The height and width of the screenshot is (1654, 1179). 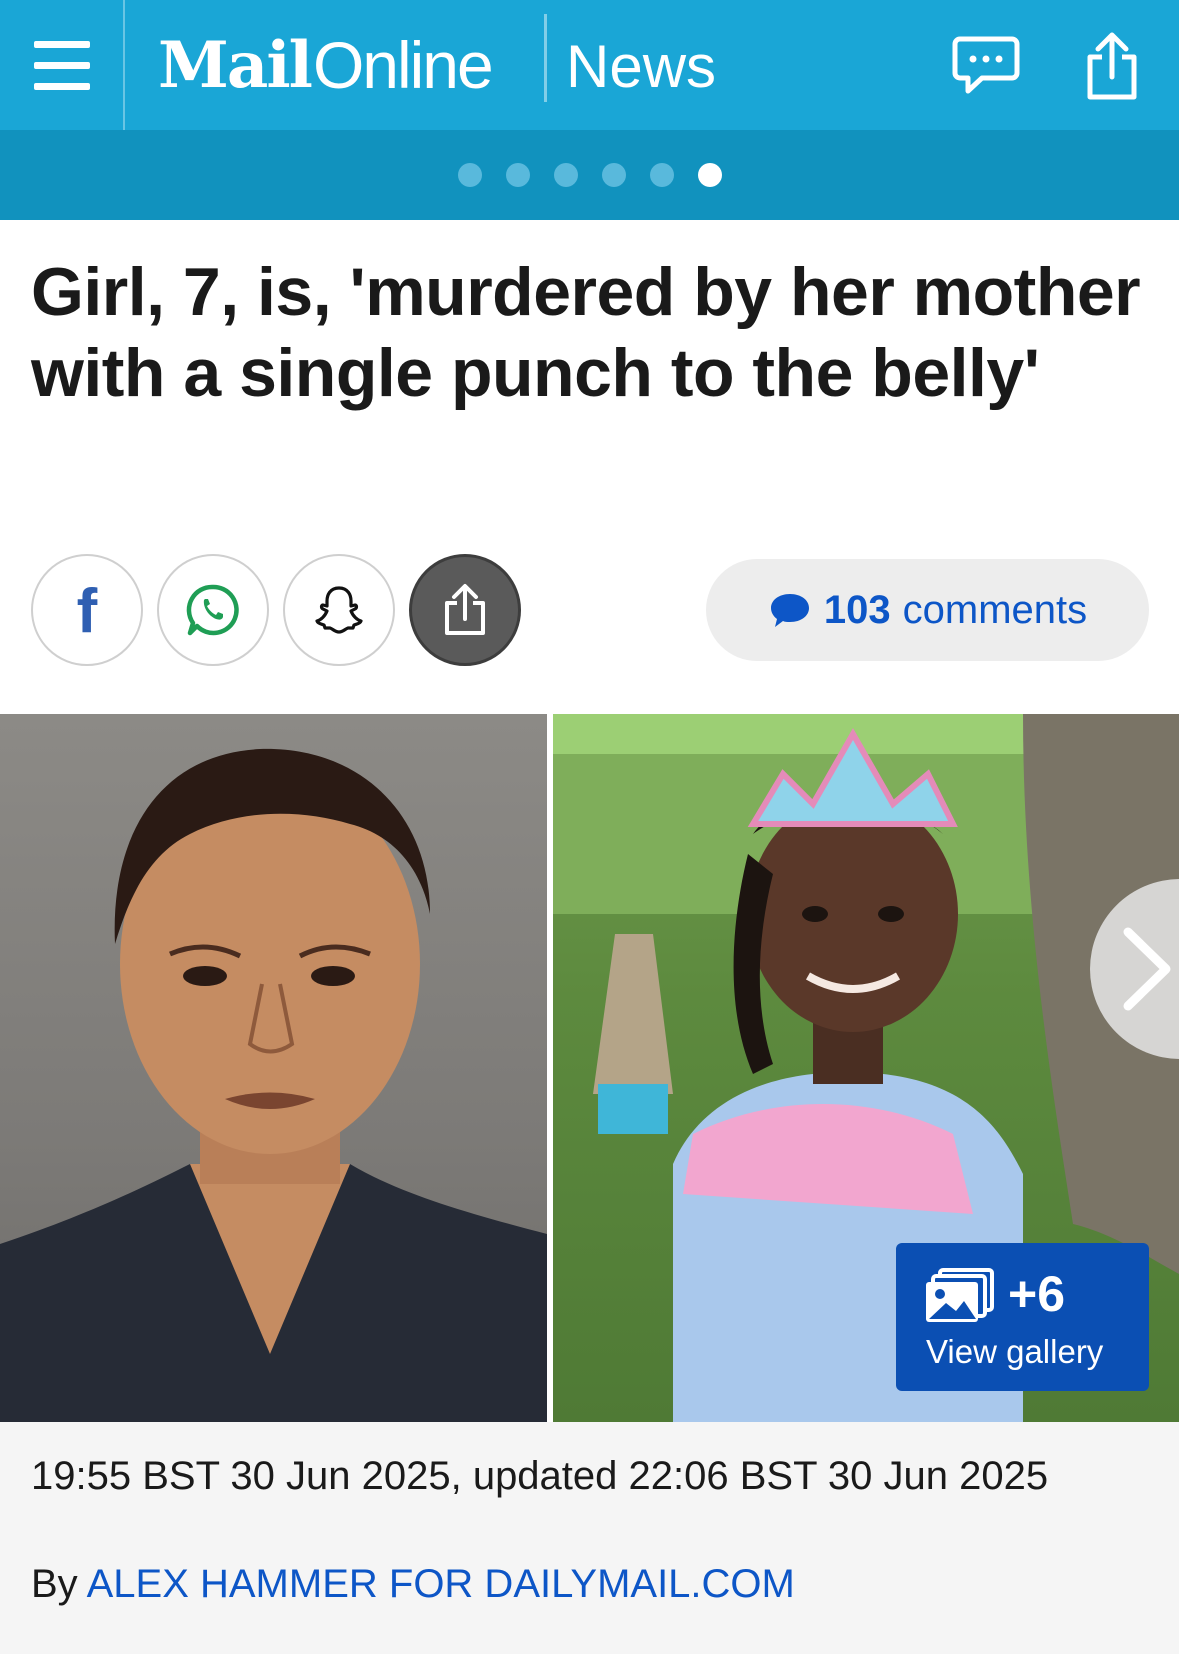 What do you see at coordinates (857, 609) in the screenshot?
I see `comments-count: 103` at bounding box center [857, 609].